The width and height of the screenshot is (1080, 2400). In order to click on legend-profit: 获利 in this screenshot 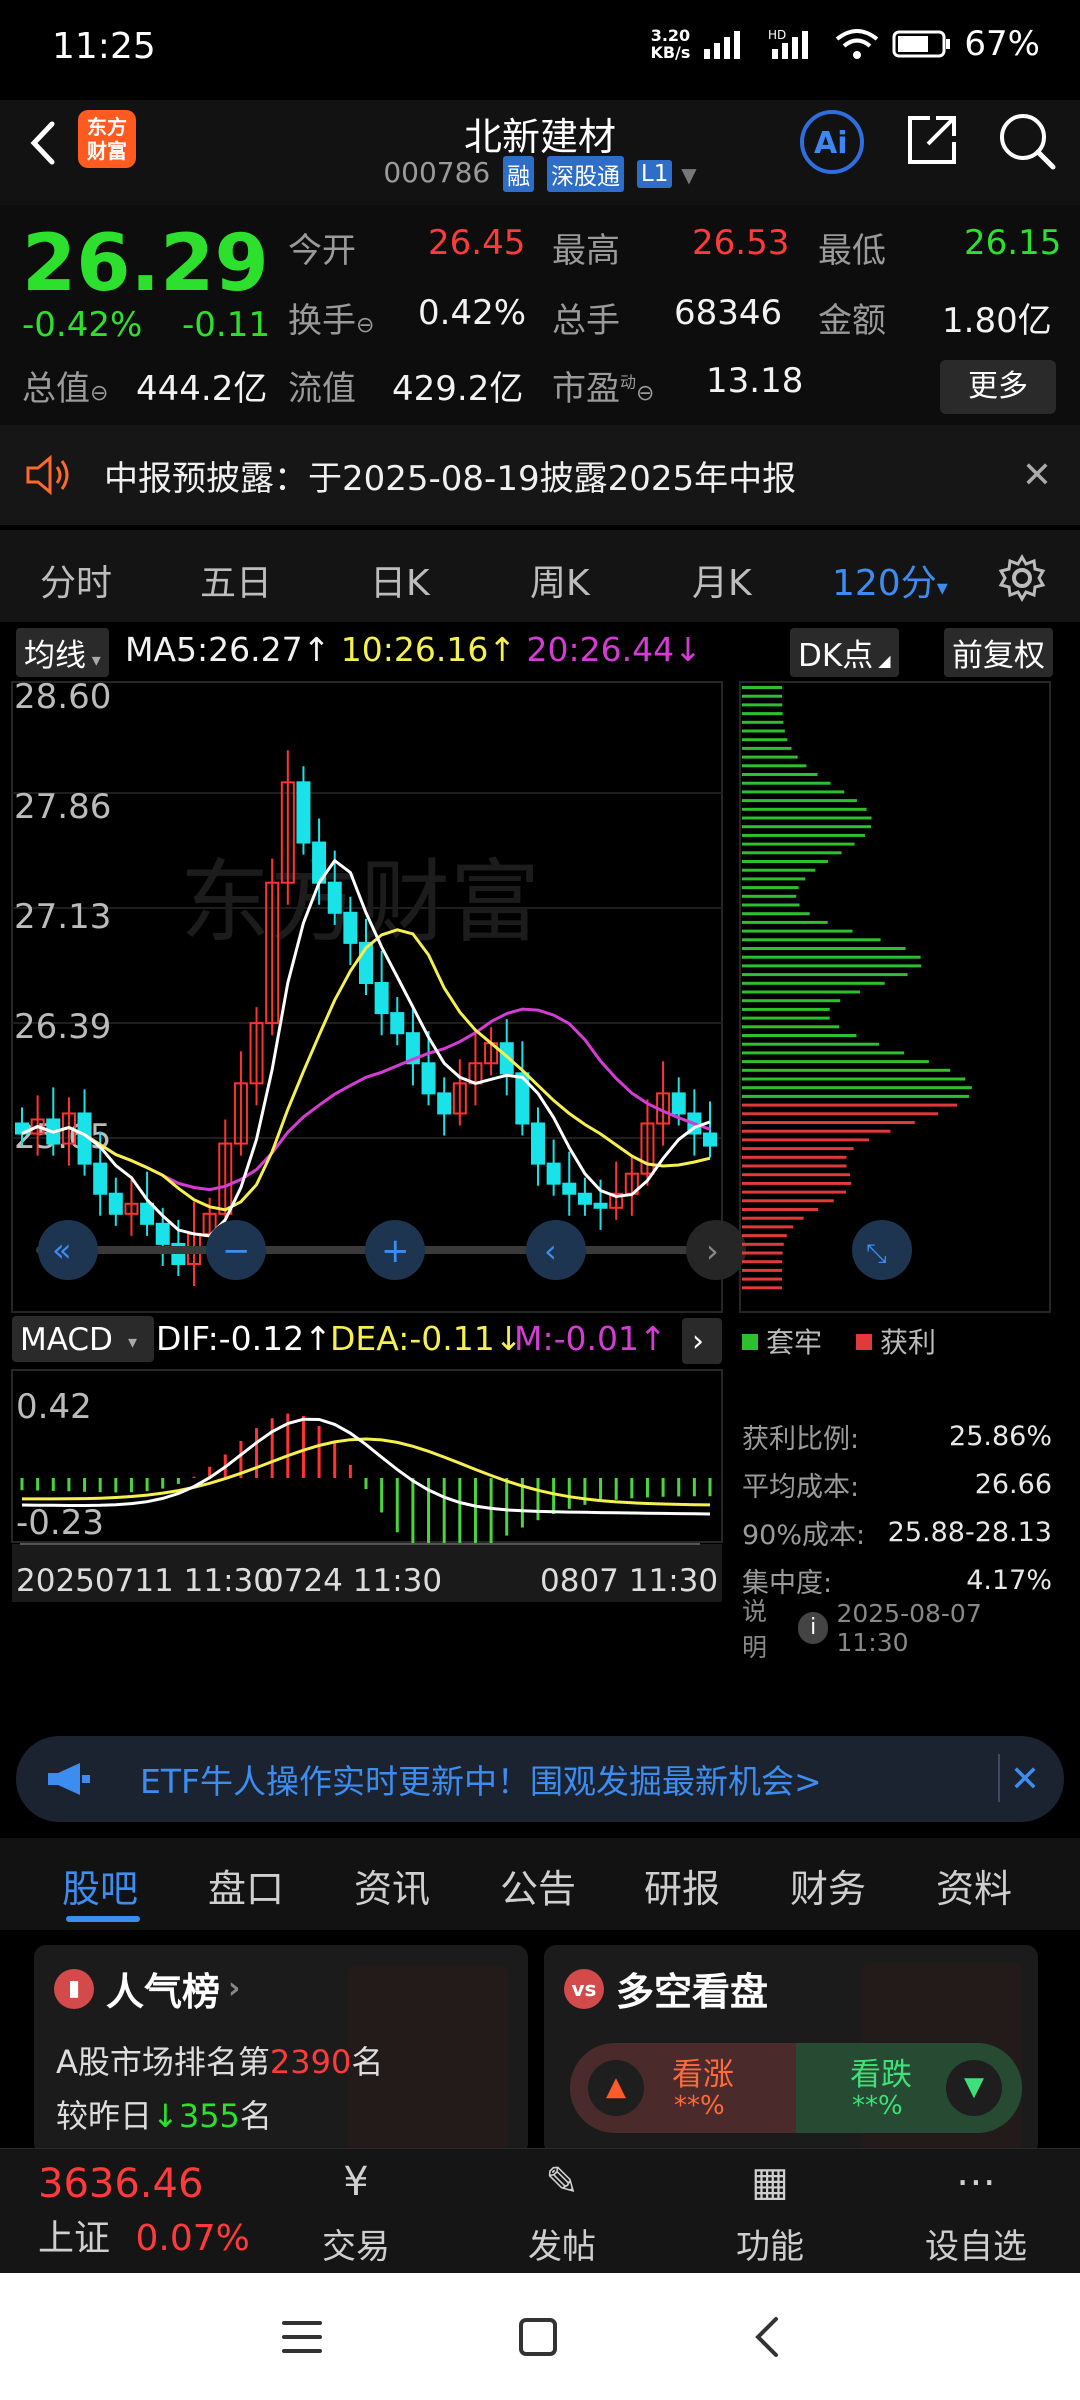, I will do `click(908, 1342)`.